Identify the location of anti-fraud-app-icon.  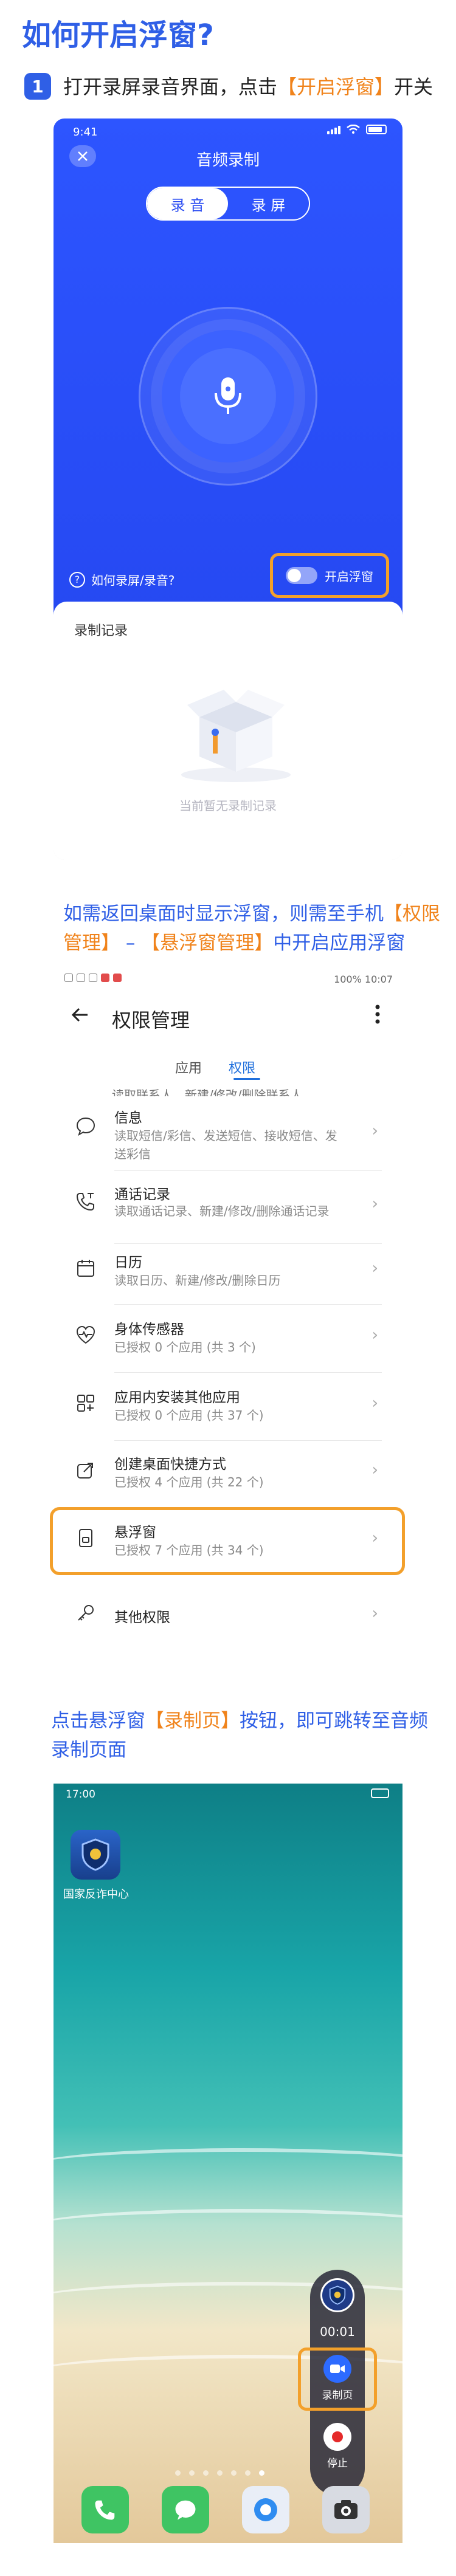
(95, 1855).